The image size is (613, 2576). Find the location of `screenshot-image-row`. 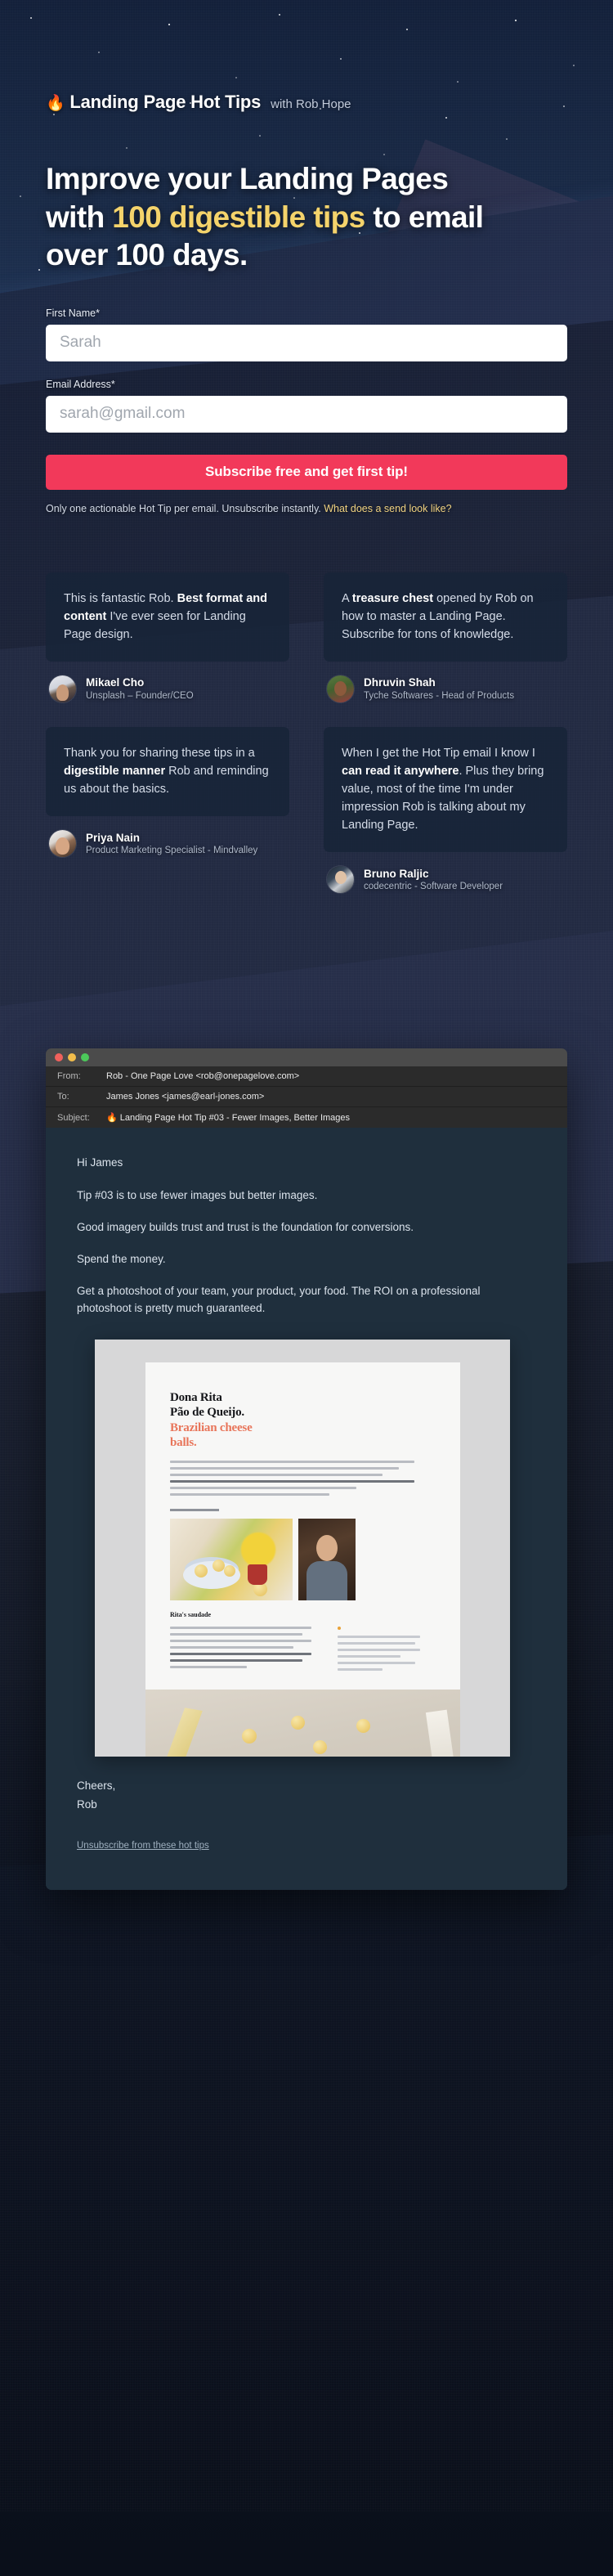

screenshot-image-row is located at coordinates (303, 1560).